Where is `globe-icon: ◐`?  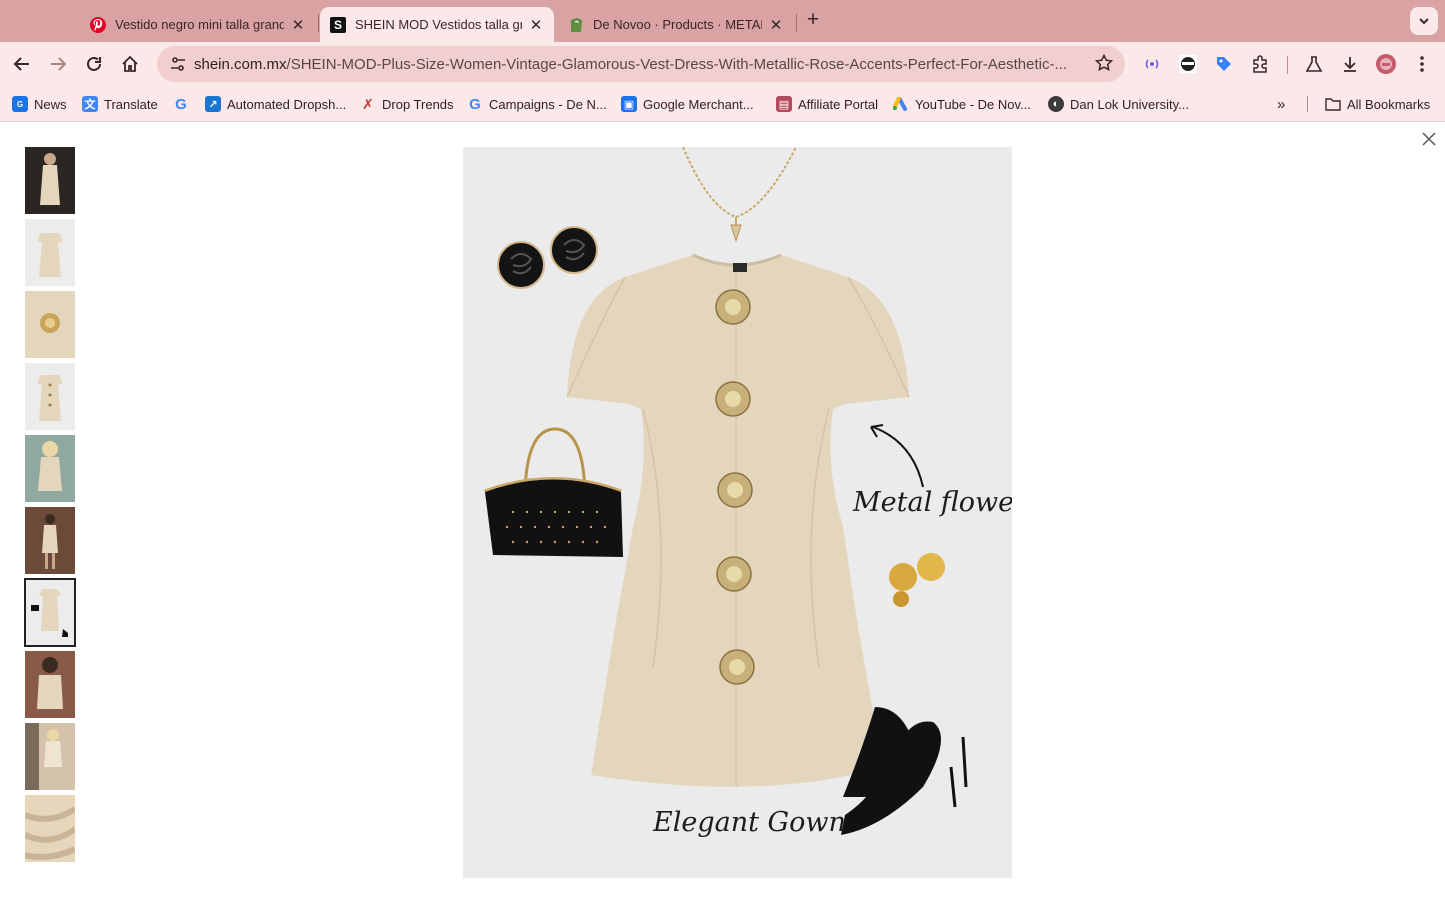 globe-icon: ◐ is located at coordinates (1056, 104).